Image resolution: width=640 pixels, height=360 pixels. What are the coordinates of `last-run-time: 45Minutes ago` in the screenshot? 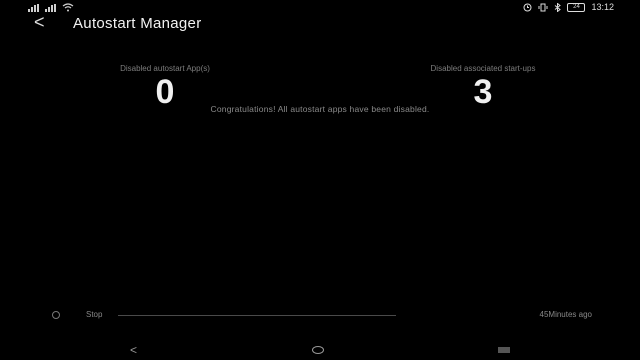 It's located at (565, 314).